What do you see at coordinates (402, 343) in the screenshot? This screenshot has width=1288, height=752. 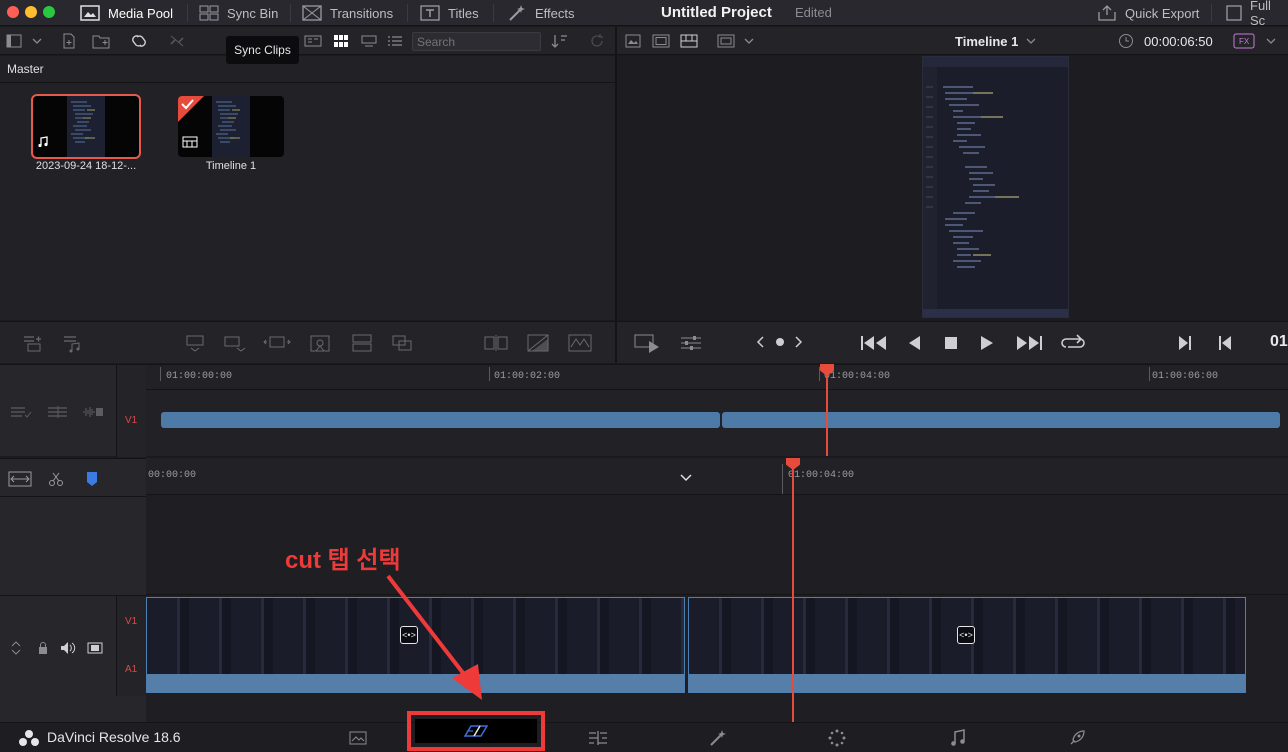 I see `source-overwrite-icon` at bounding box center [402, 343].